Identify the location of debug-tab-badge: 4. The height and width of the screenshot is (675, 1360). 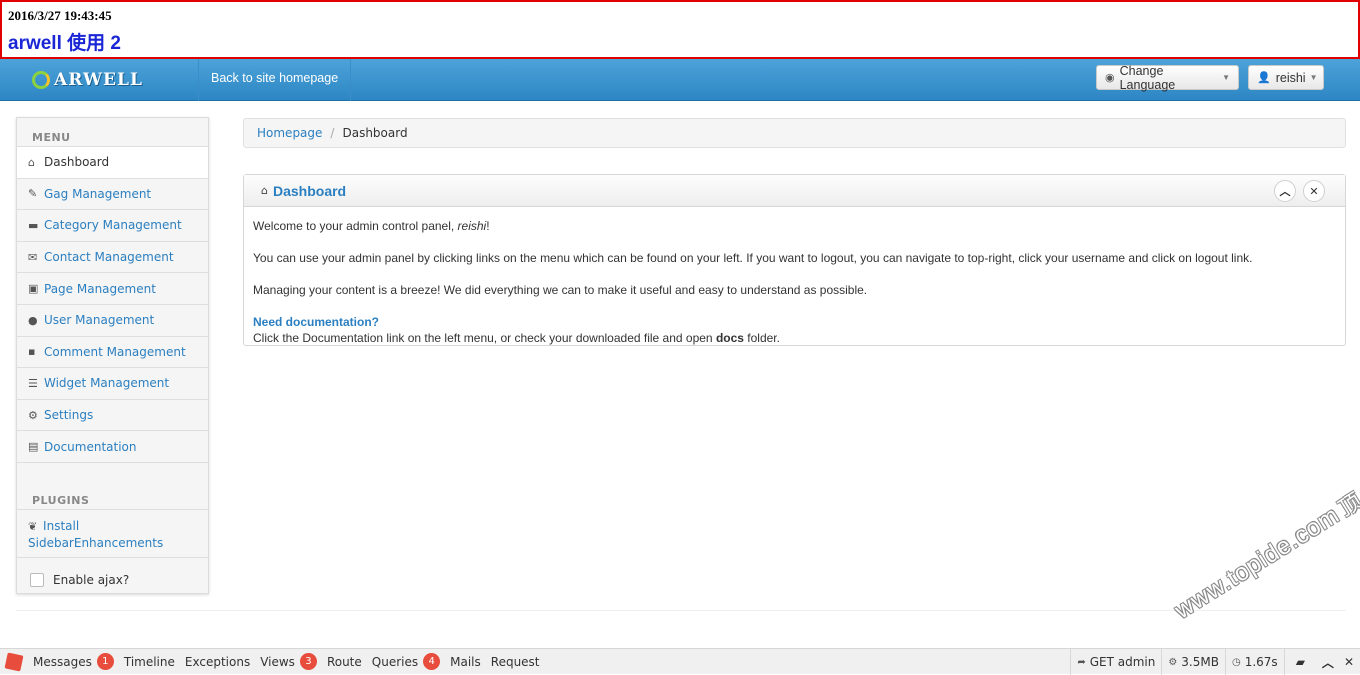
(432, 661).